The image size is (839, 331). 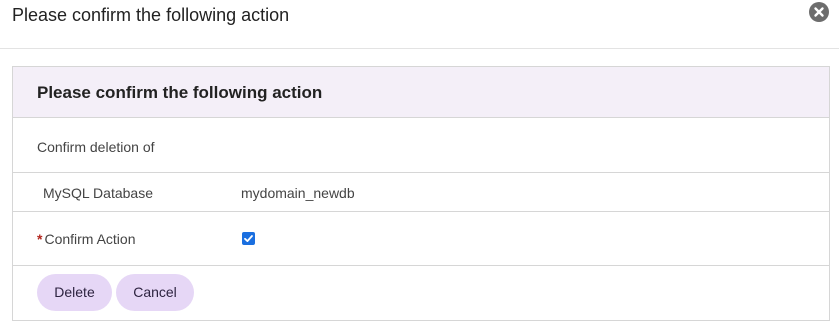 I want to click on dialog-title: Please confirm the following action, so click(x=151, y=15).